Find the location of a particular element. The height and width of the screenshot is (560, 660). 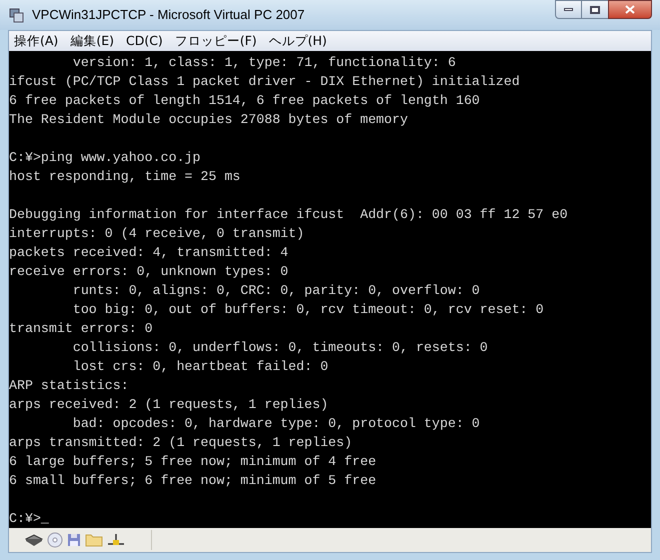

network-icon is located at coordinates (116, 540).